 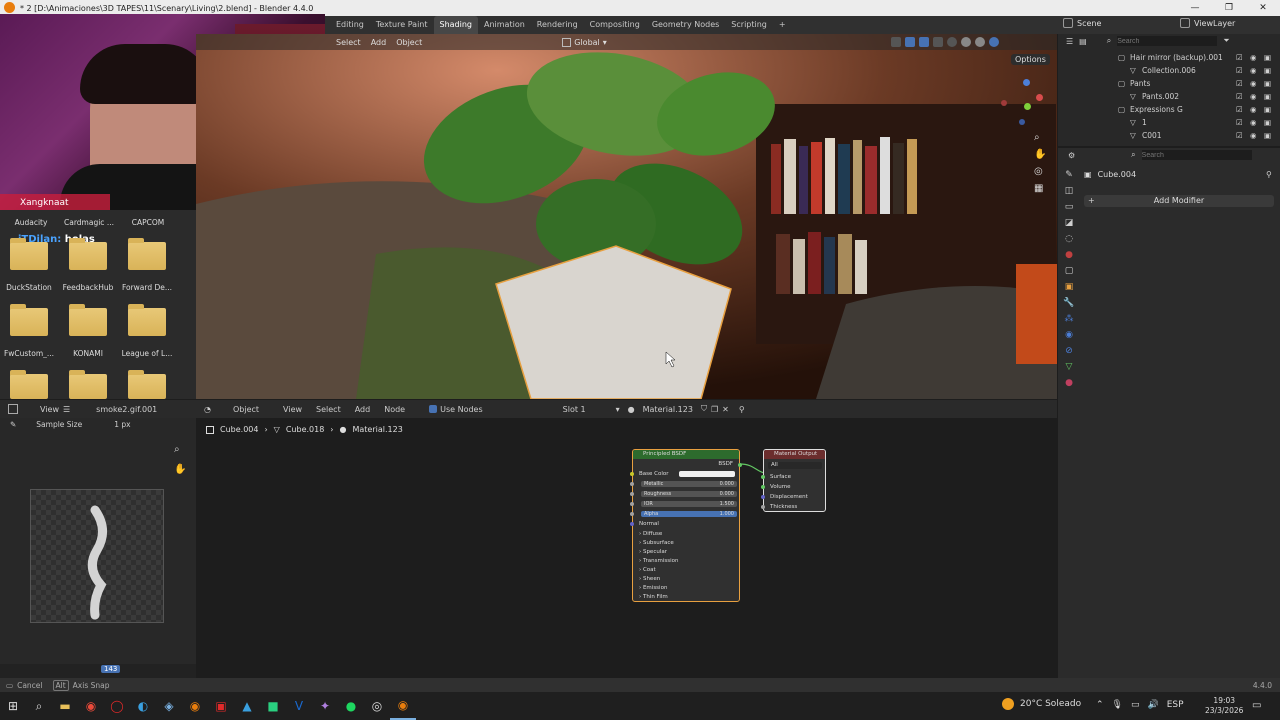 I want to click on object-tab-icon: ▣, so click(x=1069, y=287).